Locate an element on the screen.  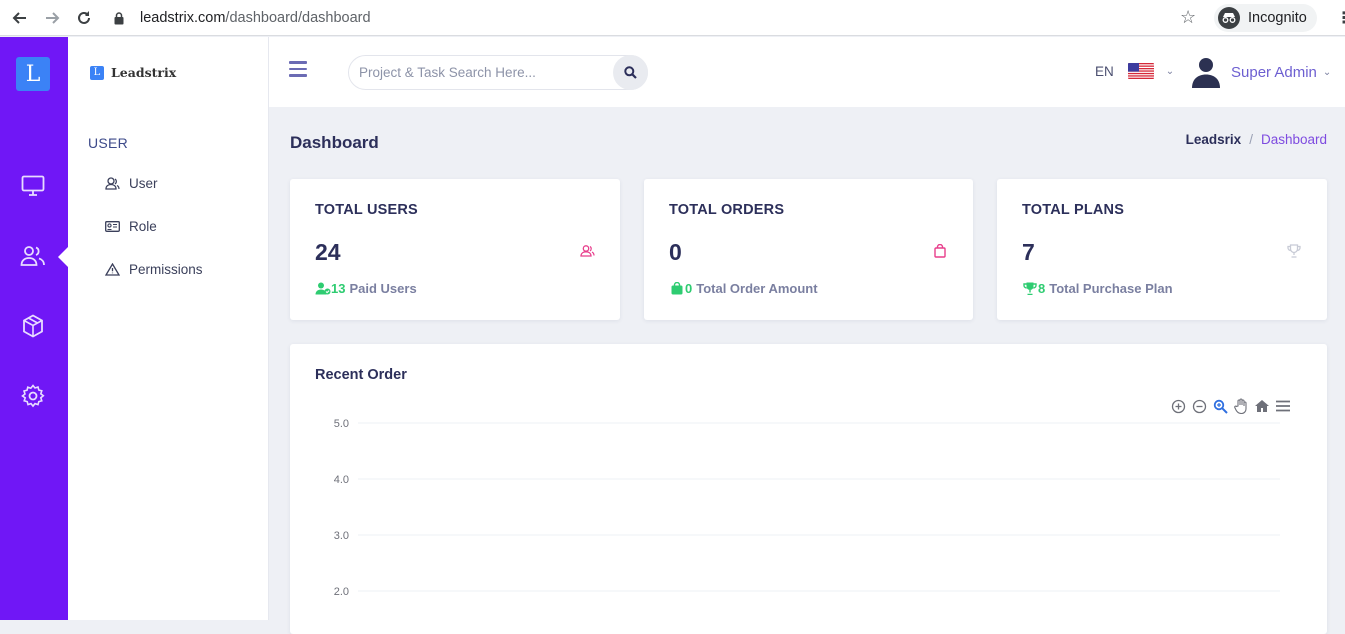
brand-logo: L is located at coordinates (97, 72).